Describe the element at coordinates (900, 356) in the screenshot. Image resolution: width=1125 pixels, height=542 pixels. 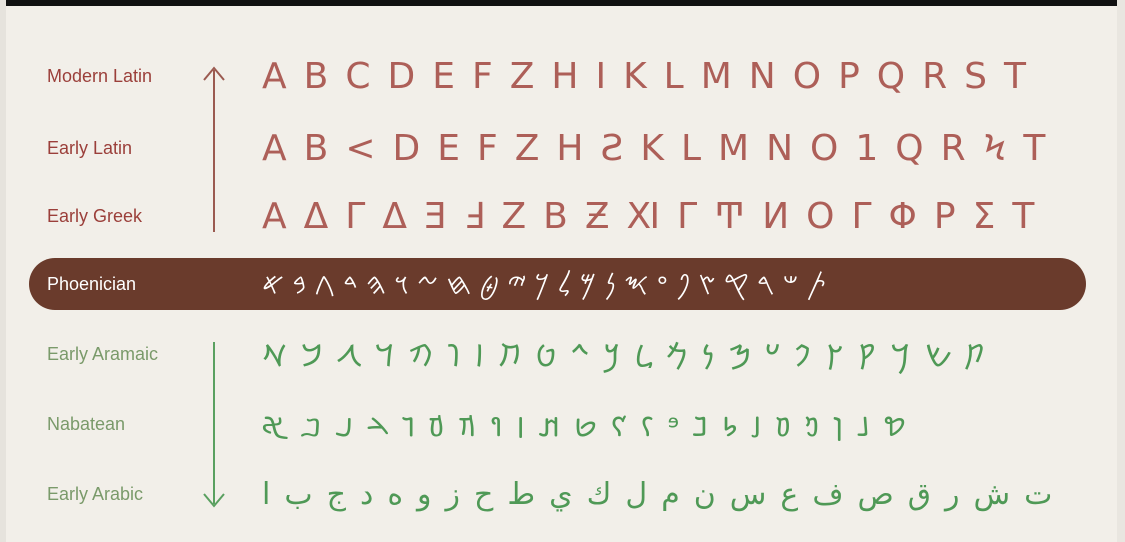
I see `letter-glyph: 𐡓` at that location.